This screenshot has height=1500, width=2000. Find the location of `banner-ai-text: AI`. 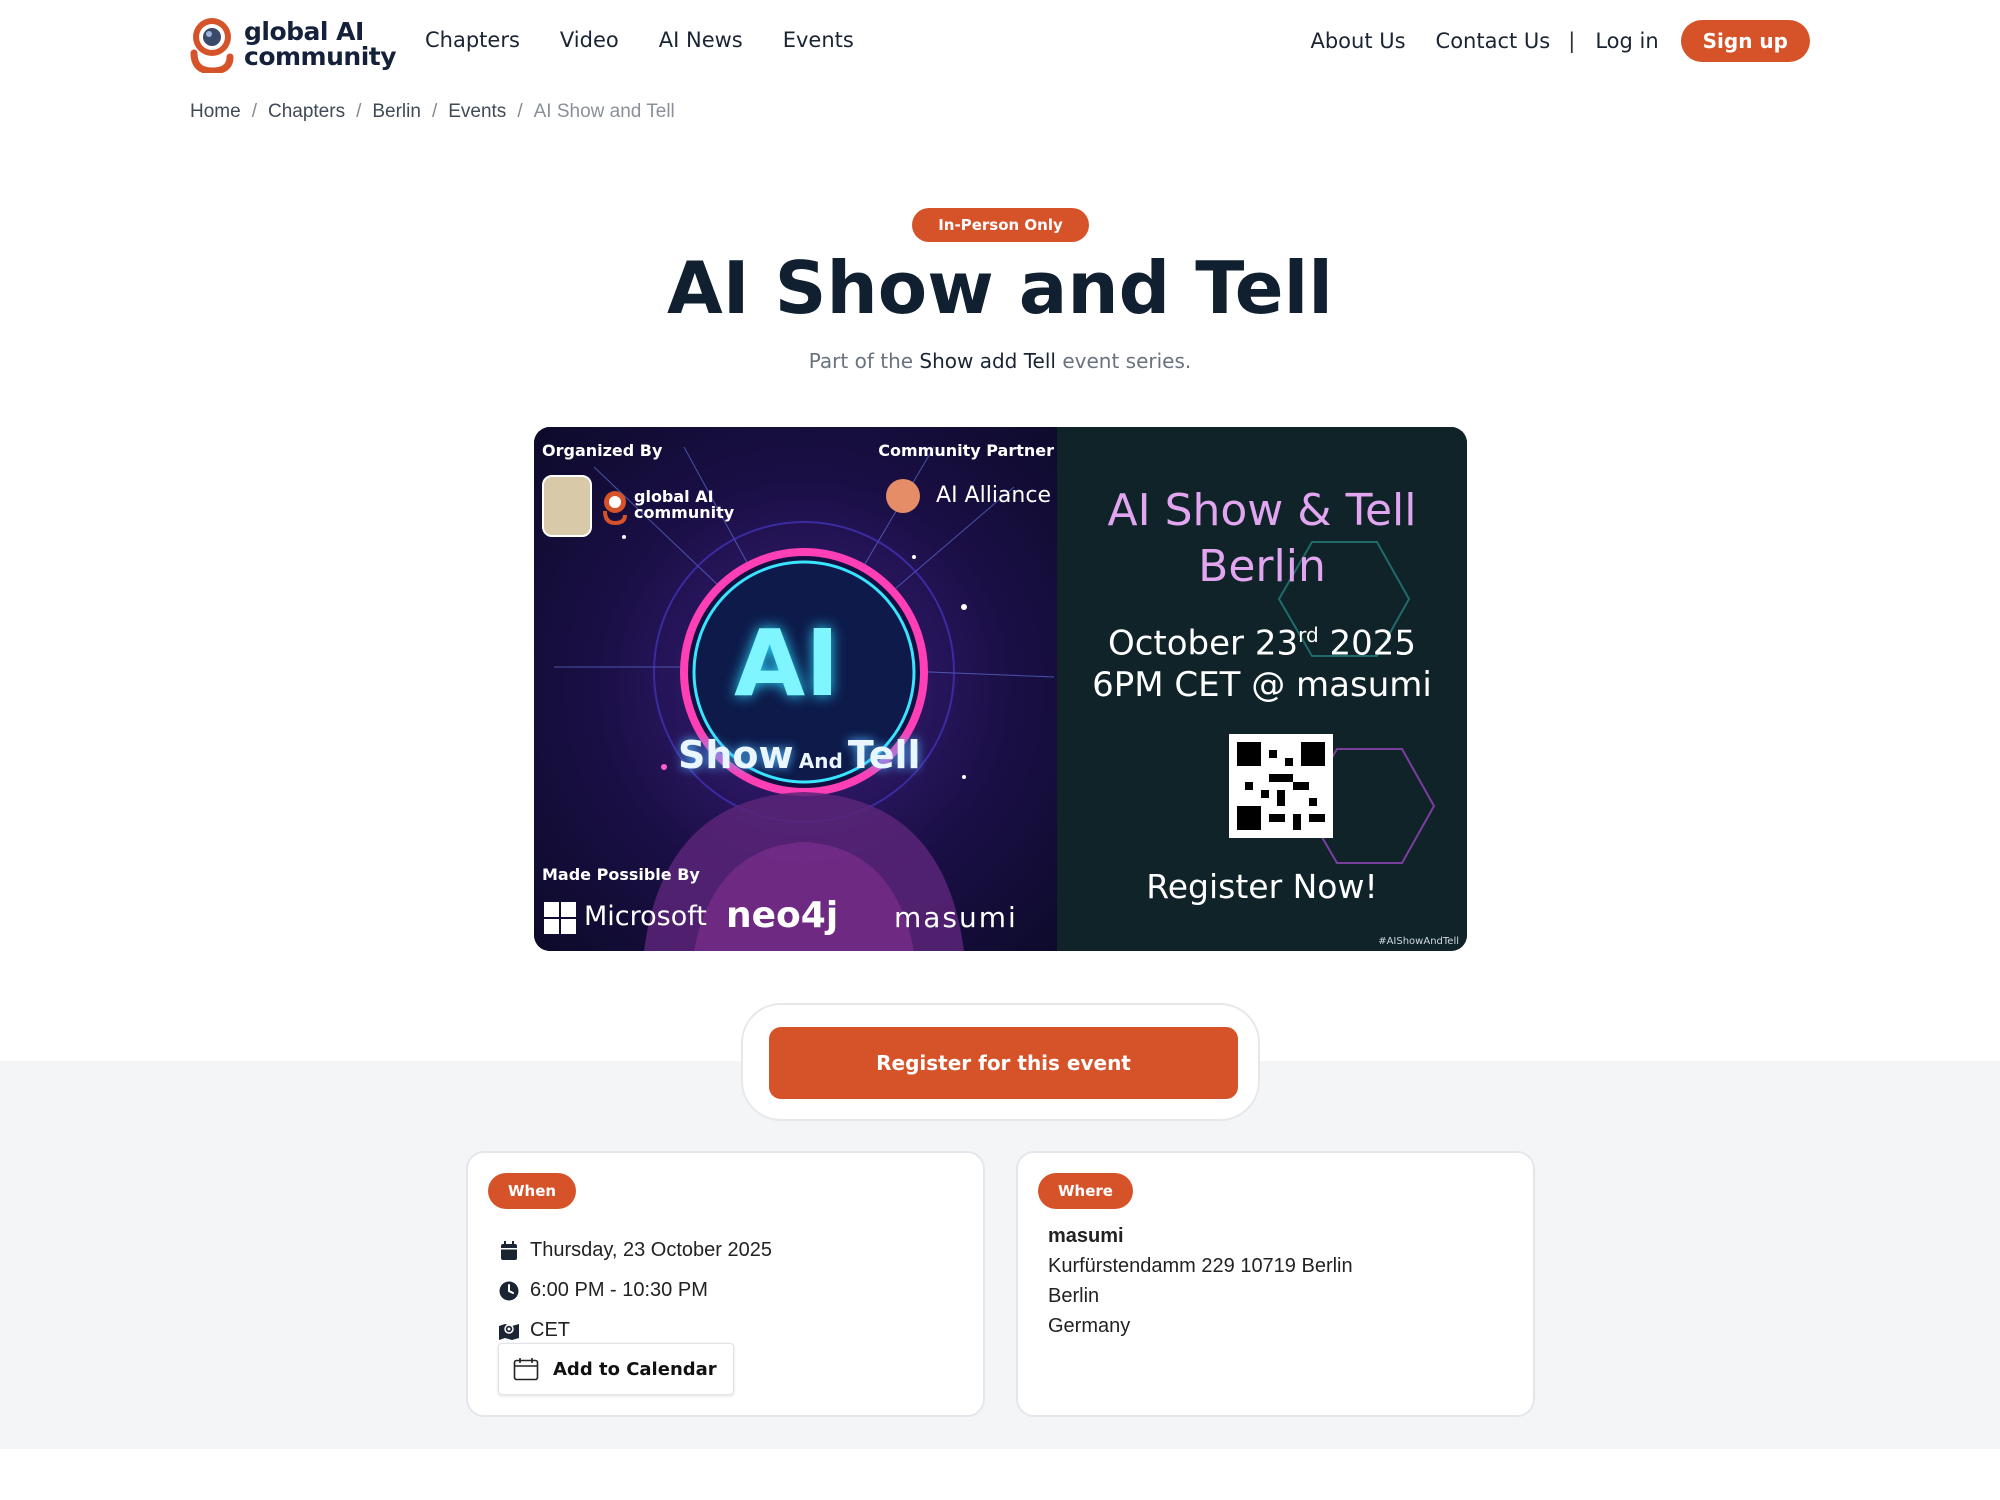

banner-ai-text: AI is located at coordinates (787, 663).